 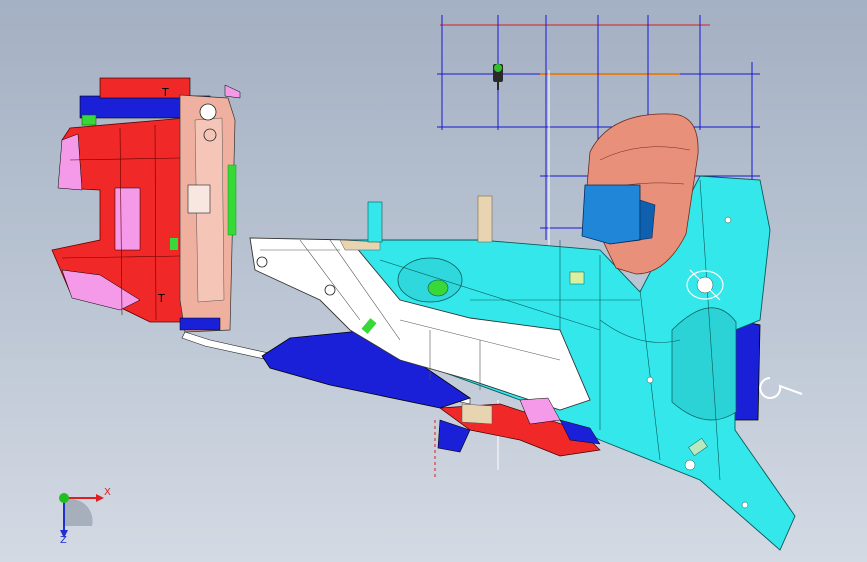 What do you see at coordinates (781, 388) in the screenshot?
I see `ring-hook-icon` at bounding box center [781, 388].